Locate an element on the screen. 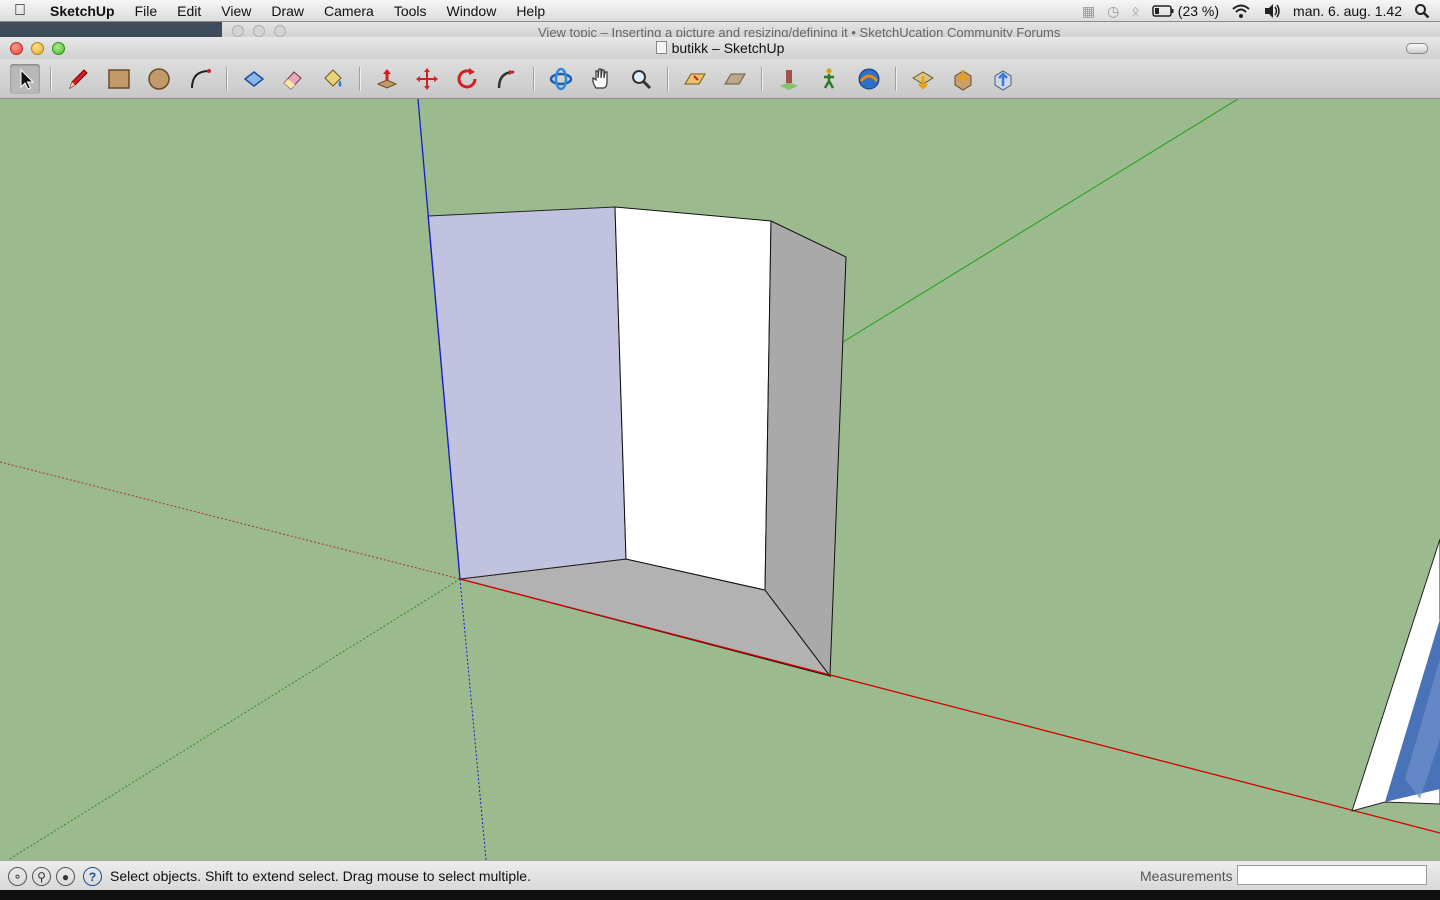 The width and height of the screenshot is (1440, 900). look-around-button is located at coordinates (869, 79).